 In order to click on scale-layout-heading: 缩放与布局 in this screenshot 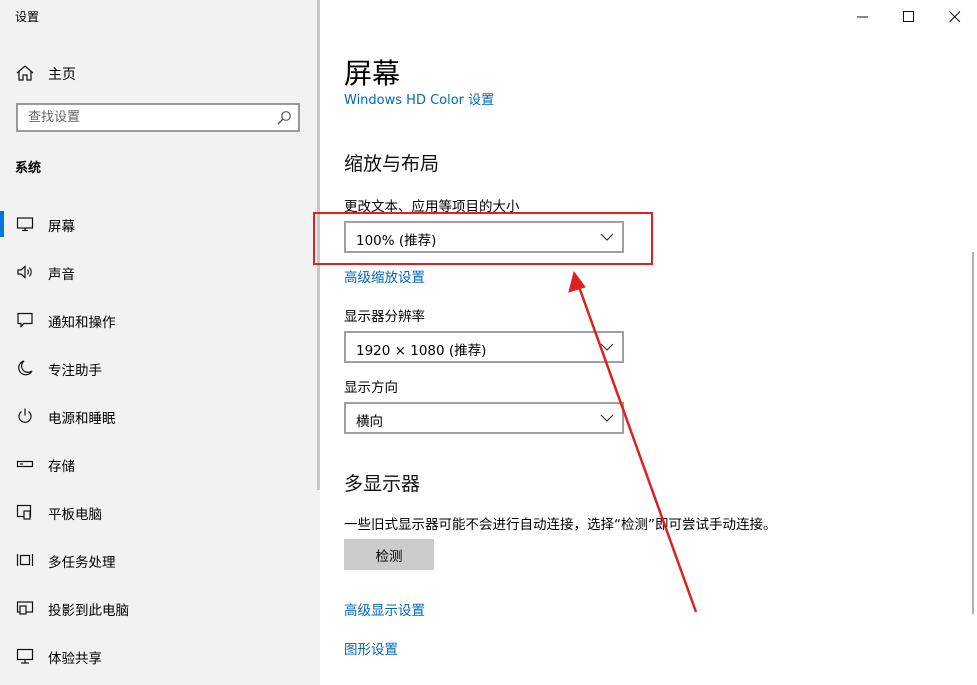, I will do `click(392, 164)`.